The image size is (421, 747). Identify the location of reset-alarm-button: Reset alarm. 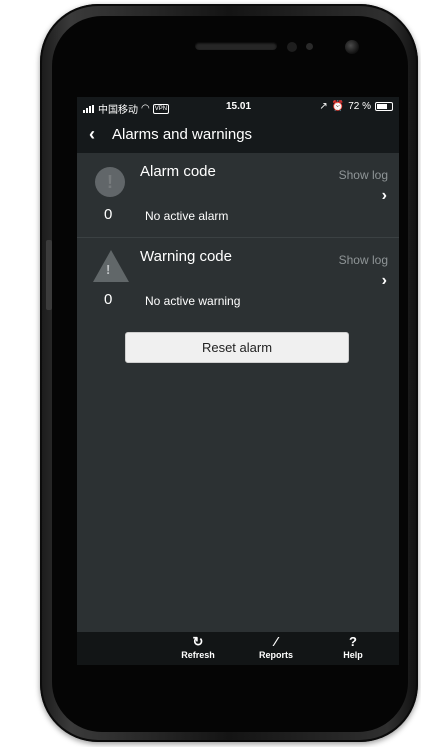
(237, 347).